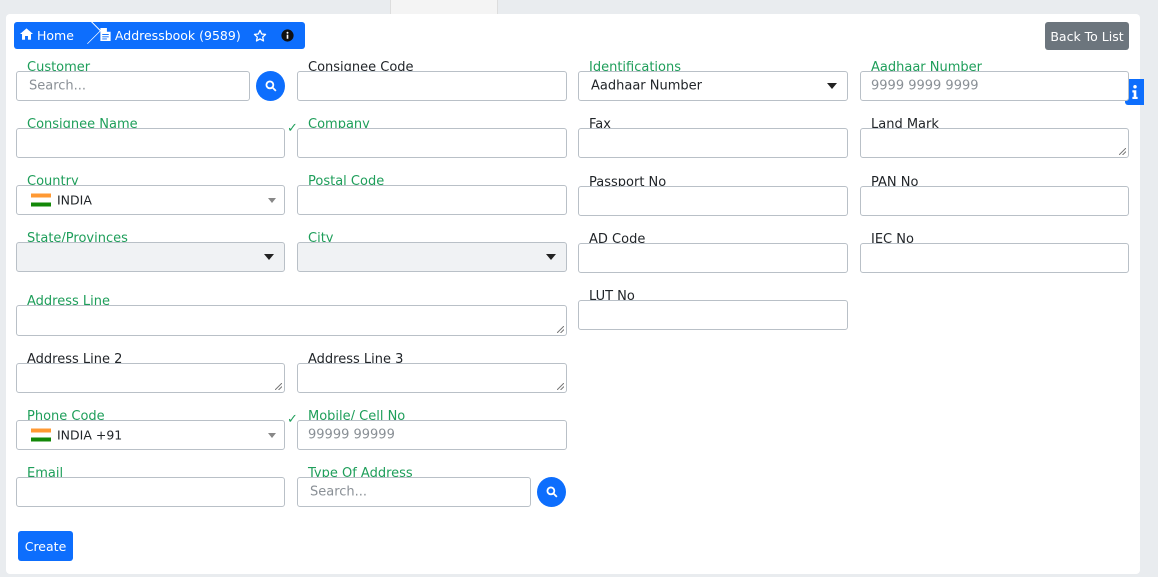 The image size is (1158, 577). I want to click on company-input, so click(432, 143).